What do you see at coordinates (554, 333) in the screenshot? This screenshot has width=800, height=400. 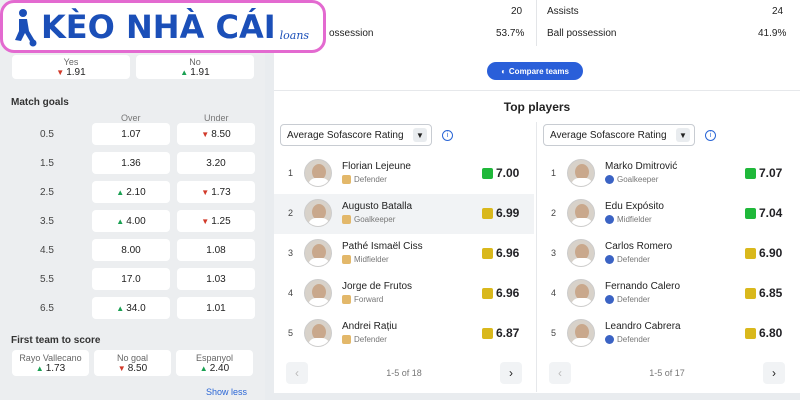 I see `player-rank: 5` at bounding box center [554, 333].